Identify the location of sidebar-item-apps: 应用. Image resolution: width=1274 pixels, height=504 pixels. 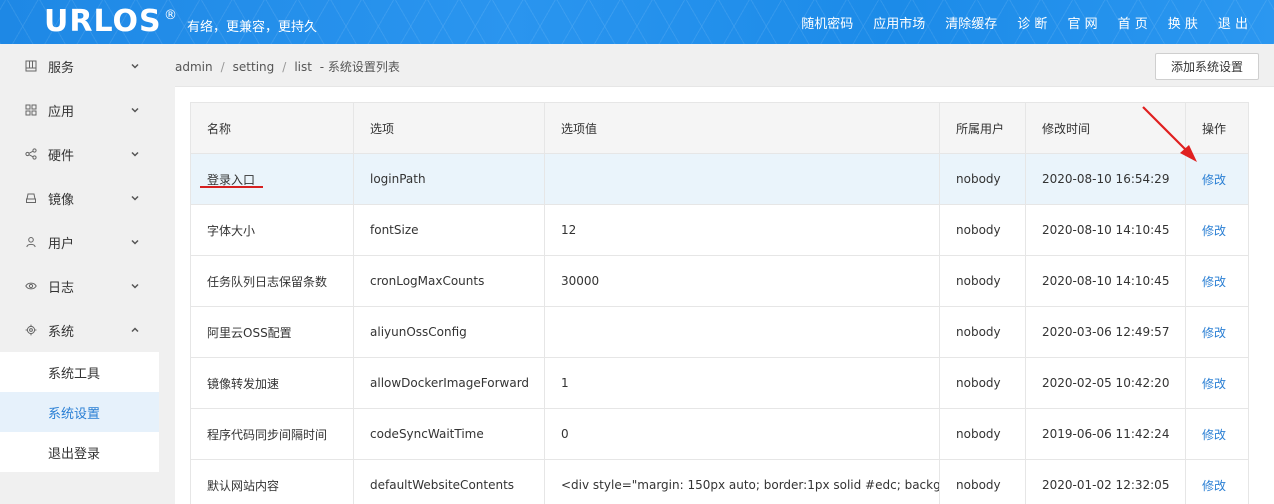
(79, 110).